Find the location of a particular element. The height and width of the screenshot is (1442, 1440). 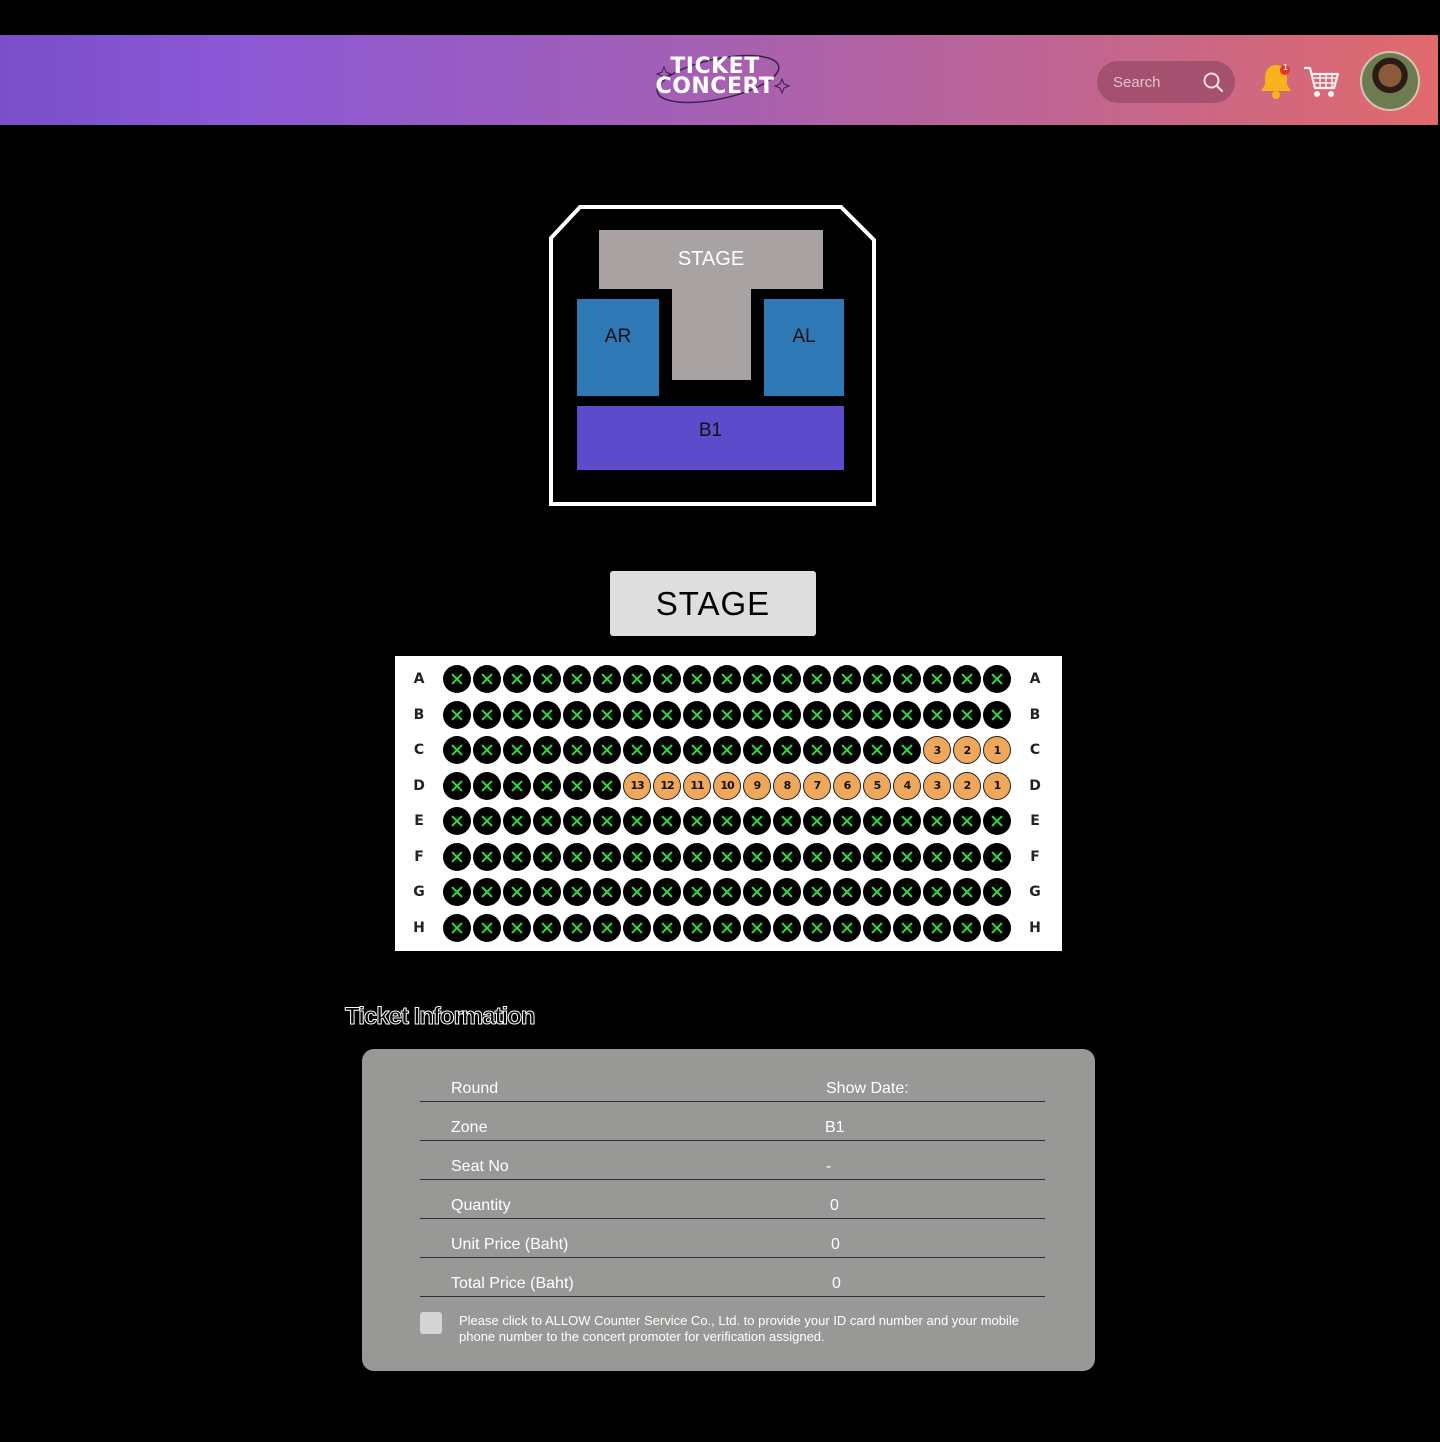

zone-stage: STAGE is located at coordinates (711, 259).